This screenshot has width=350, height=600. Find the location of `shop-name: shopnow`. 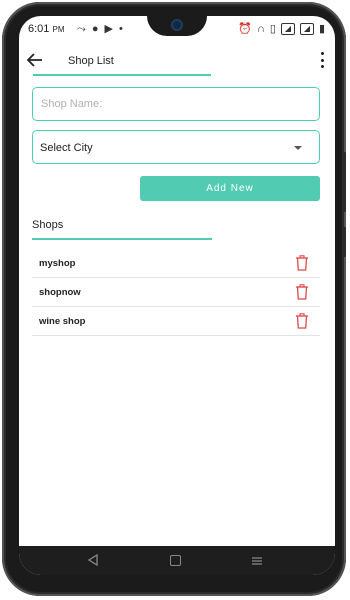

shop-name: shopnow is located at coordinates (60, 292).